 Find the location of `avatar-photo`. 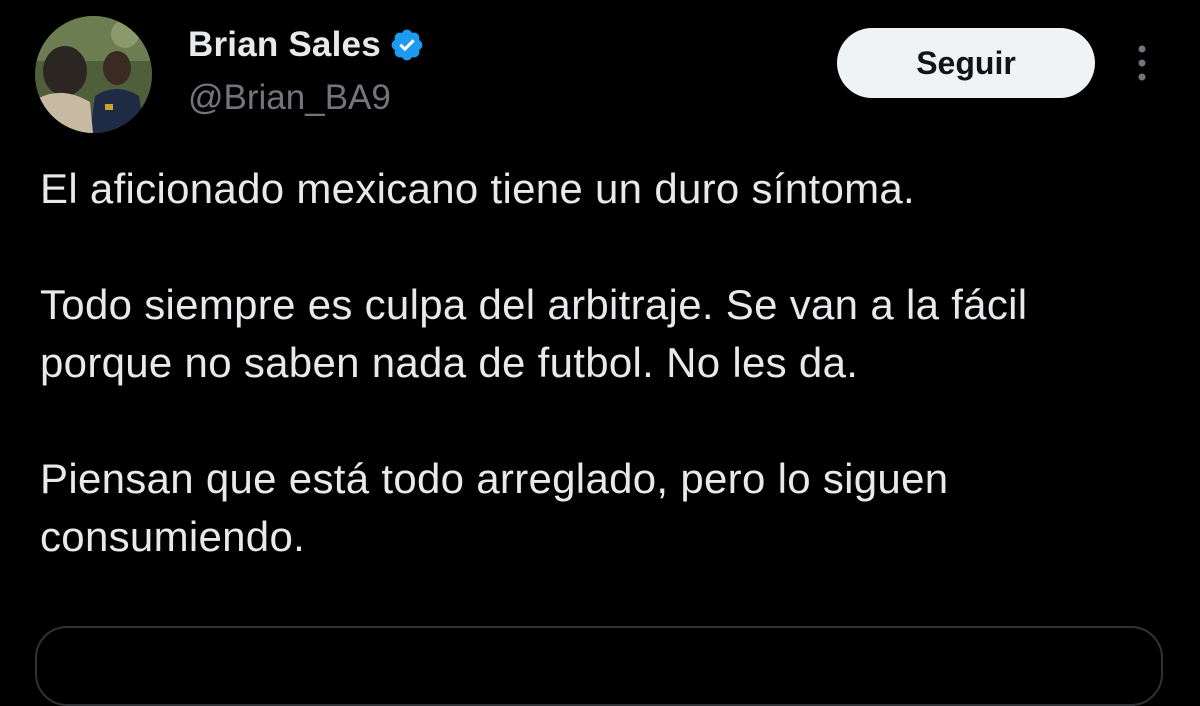

avatar-photo is located at coordinates (93, 74).